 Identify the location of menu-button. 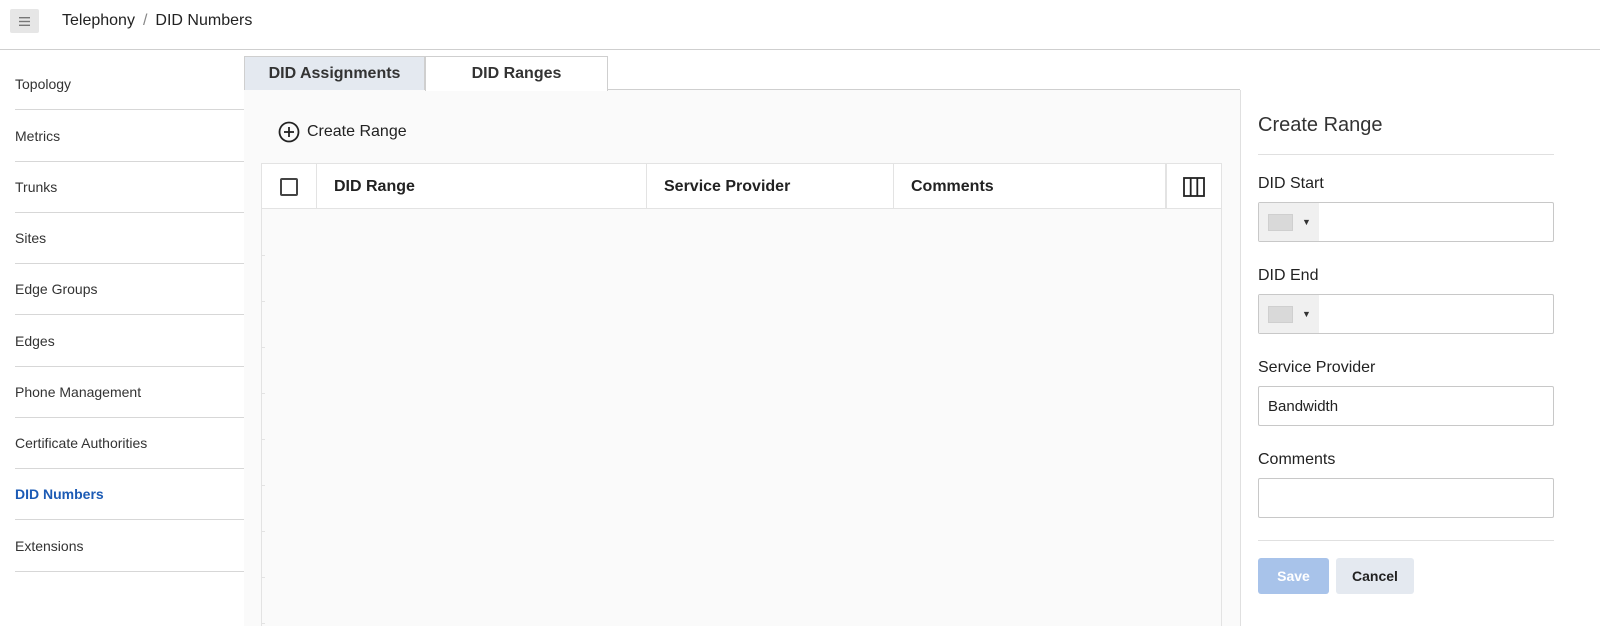
(24, 21).